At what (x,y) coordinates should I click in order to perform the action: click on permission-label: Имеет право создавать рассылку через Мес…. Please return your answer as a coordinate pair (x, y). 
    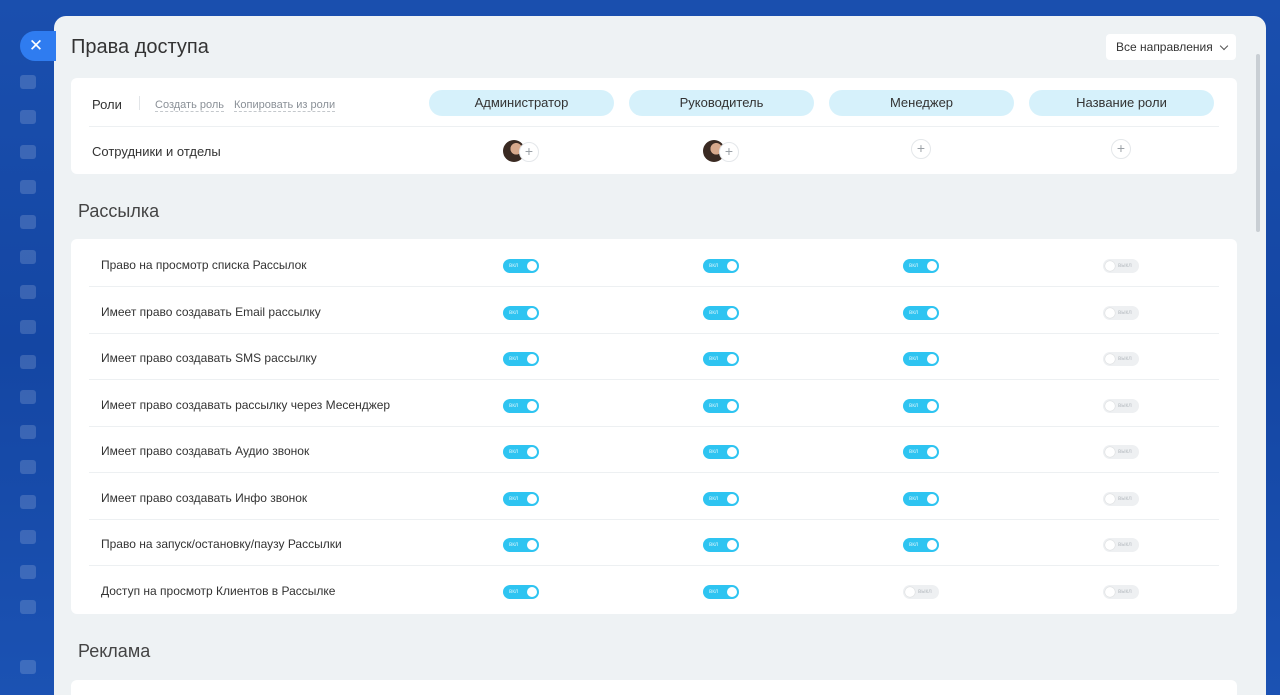
    Looking at the image, I should click on (246, 404).